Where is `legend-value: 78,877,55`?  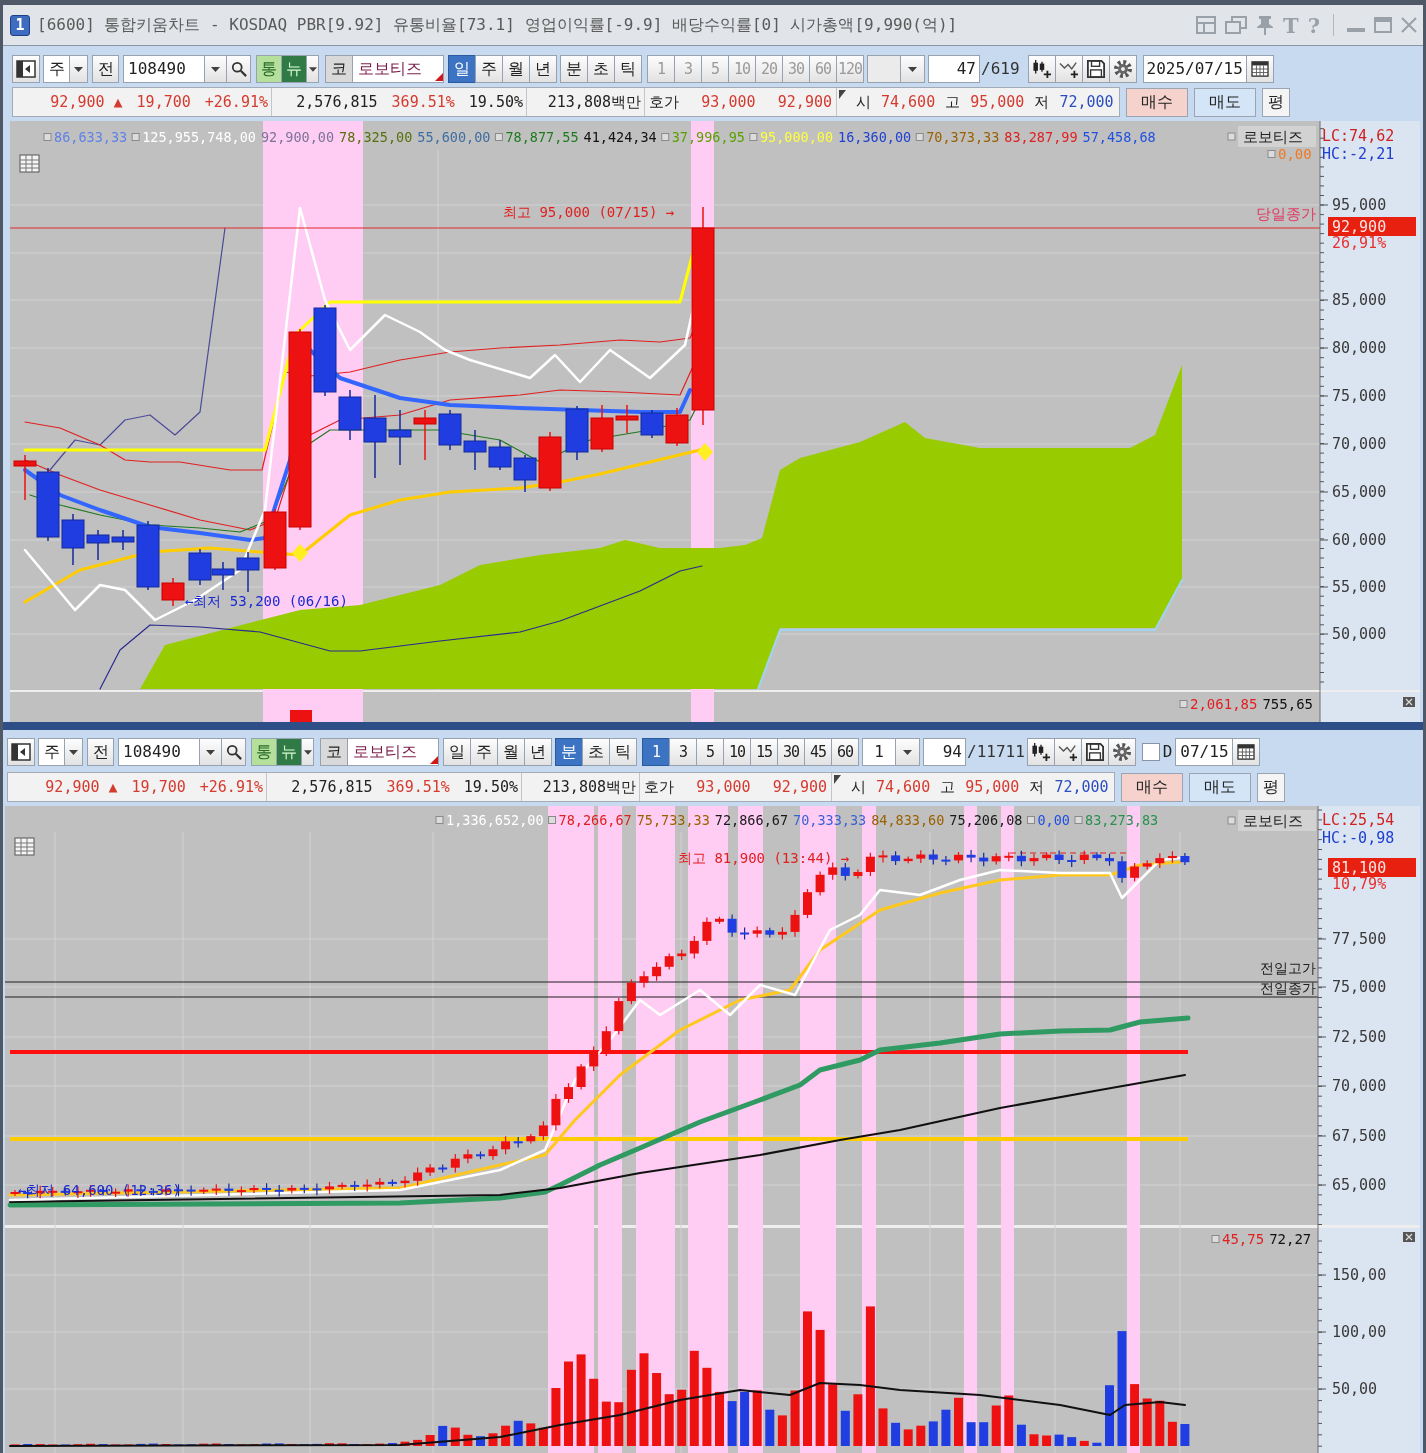 legend-value: 78,877,55 is located at coordinates (542, 137).